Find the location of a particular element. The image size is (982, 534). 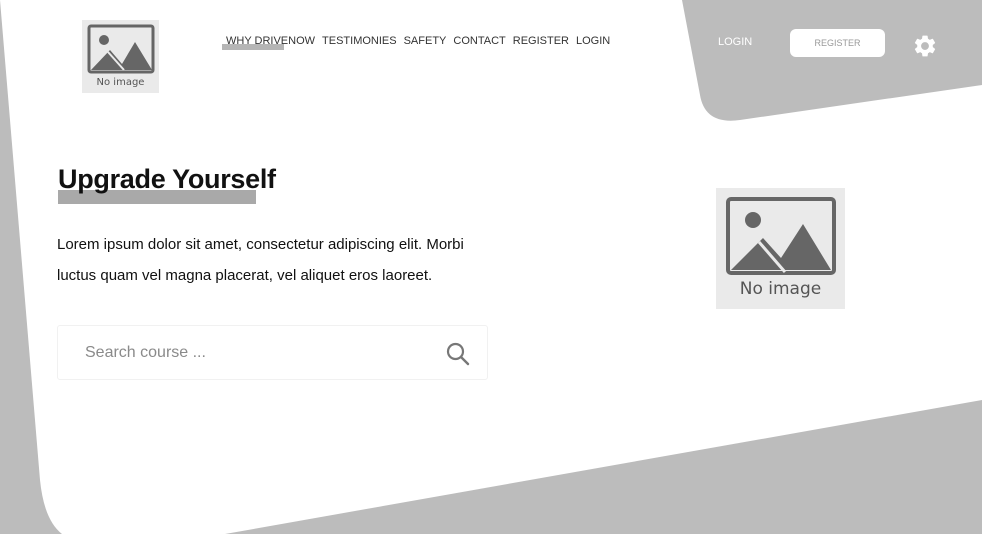

hero-image-placeholder-text: No image is located at coordinates (780, 289).